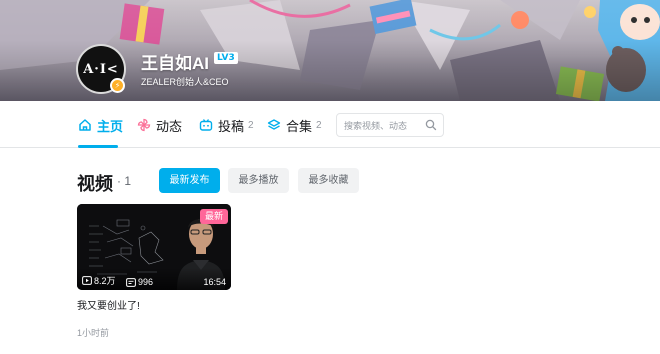 The image size is (660, 354). What do you see at coordinates (110, 126) in the screenshot?
I see `tab-home-label: 主页` at bounding box center [110, 126].